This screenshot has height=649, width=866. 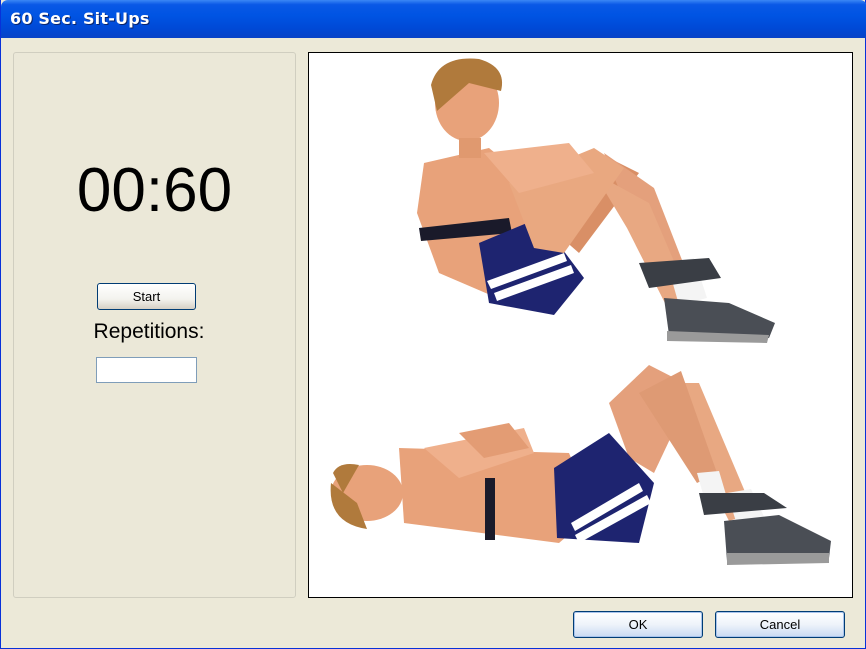 What do you see at coordinates (638, 624) in the screenshot?
I see `ok-button: OK` at bounding box center [638, 624].